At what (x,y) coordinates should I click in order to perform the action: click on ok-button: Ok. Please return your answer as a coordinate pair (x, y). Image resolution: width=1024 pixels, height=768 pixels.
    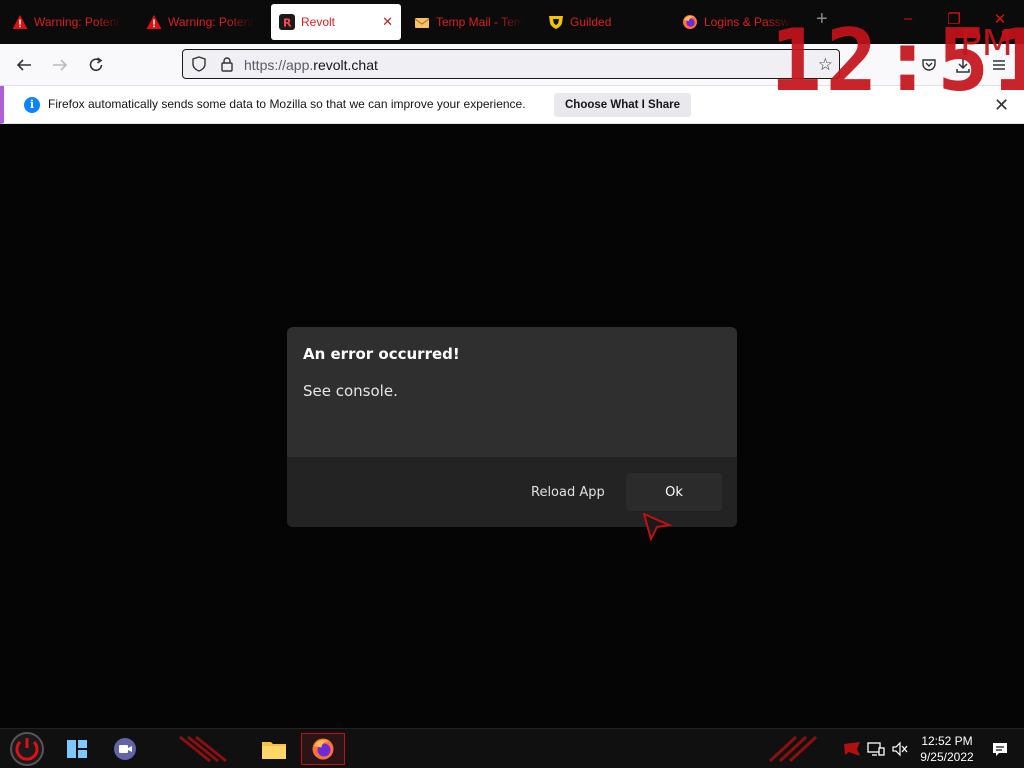
    Looking at the image, I should click on (674, 492).